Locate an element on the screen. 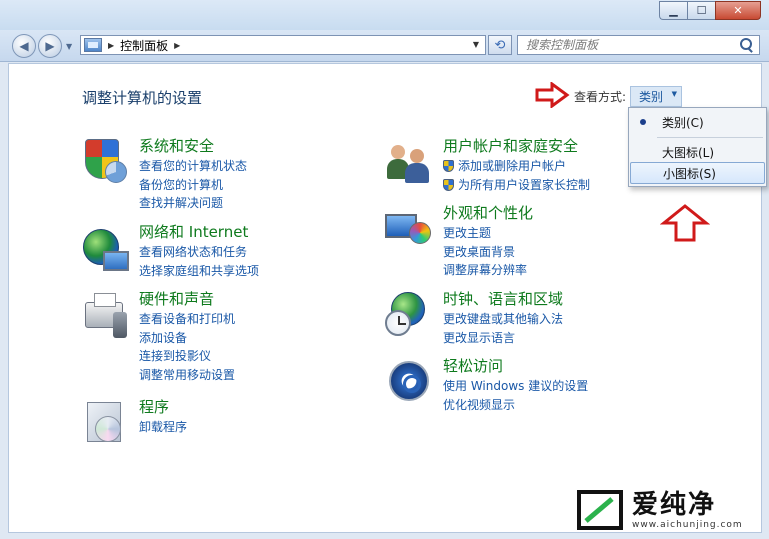  search-box is located at coordinates (638, 45).